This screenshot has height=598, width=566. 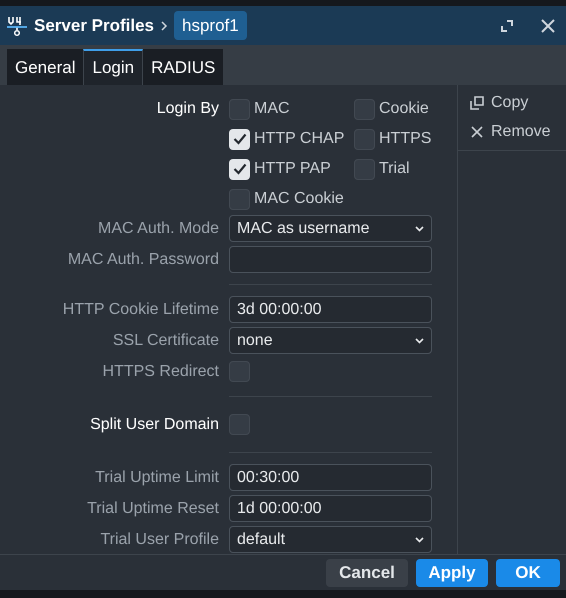 What do you see at coordinates (94, 25) in the screenshot?
I see `window-title: Server Profiles` at bounding box center [94, 25].